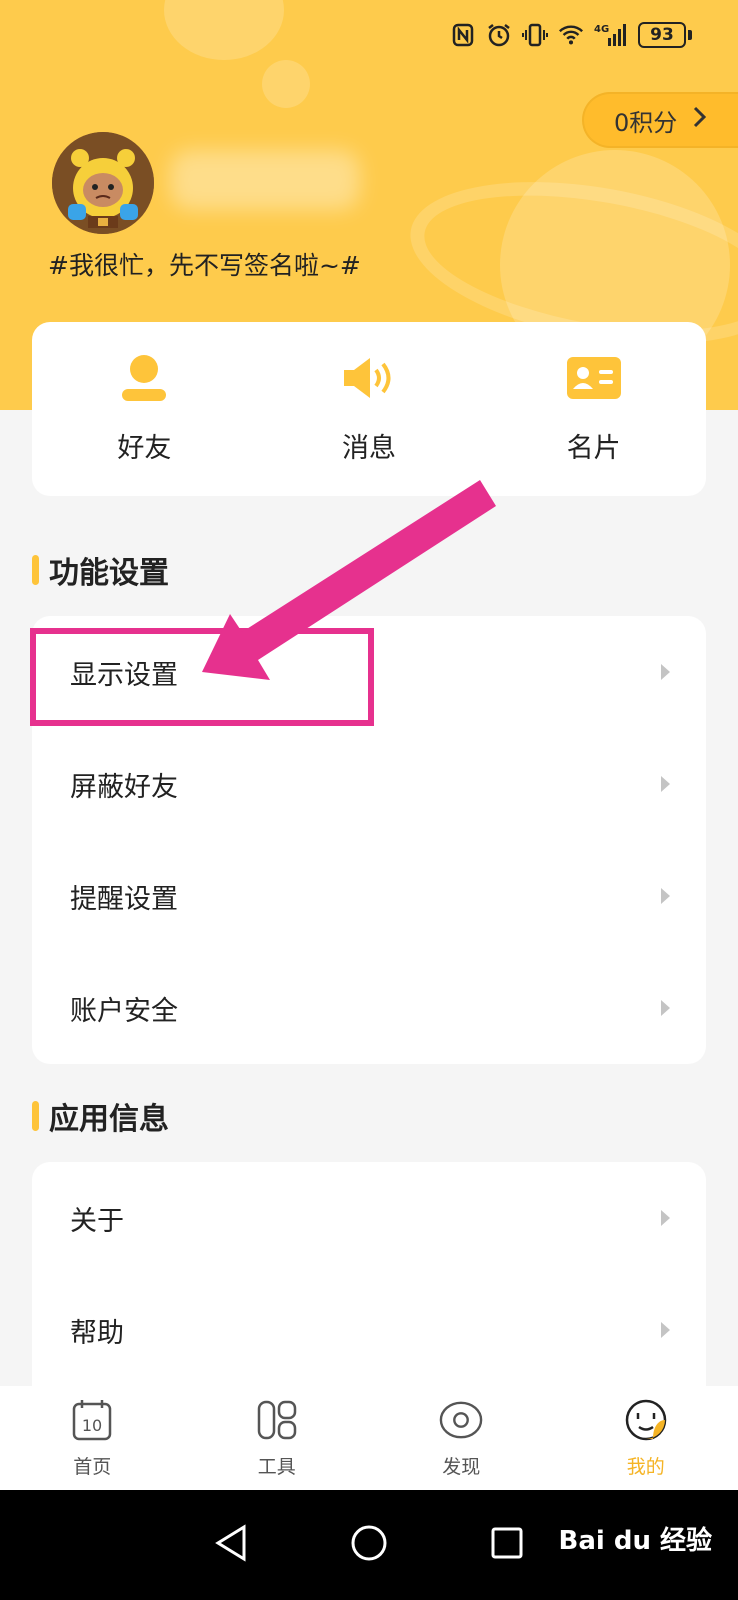  What do you see at coordinates (109, 1119) in the screenshot?
I see `section-title-text: 应用信息` at bounding box center [109, 1119].